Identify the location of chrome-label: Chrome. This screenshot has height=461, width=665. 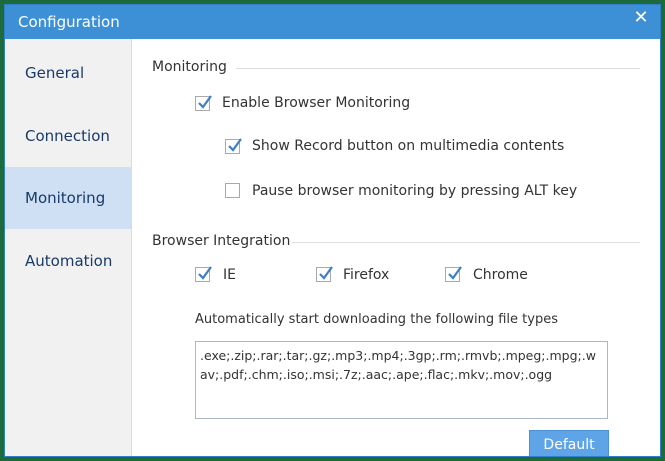
(500, 275).